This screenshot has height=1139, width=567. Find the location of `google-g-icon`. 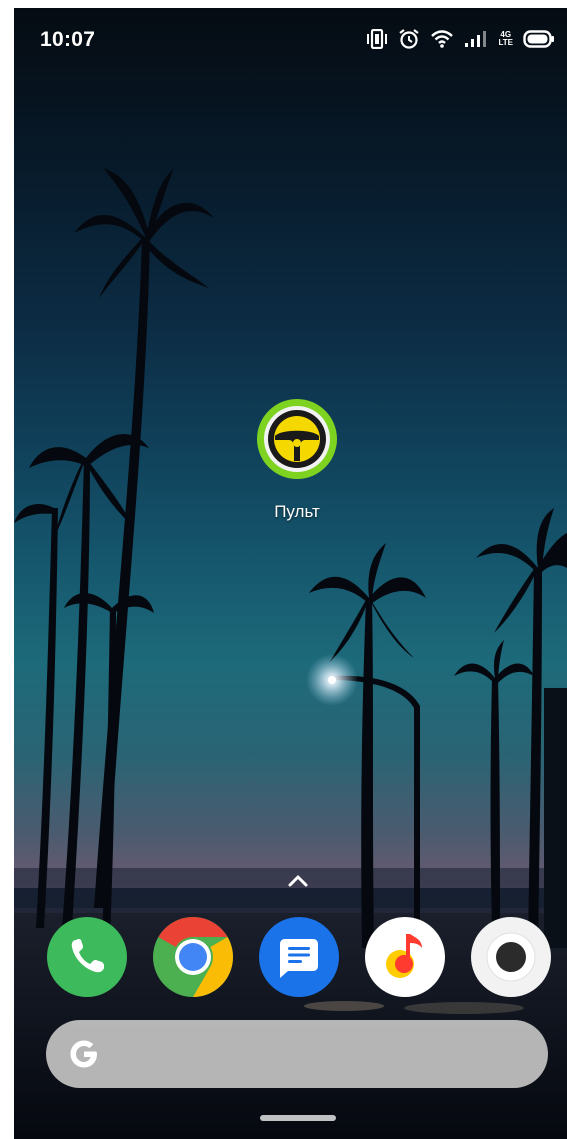

google-g-icon is located at coordinates (83, 1054).